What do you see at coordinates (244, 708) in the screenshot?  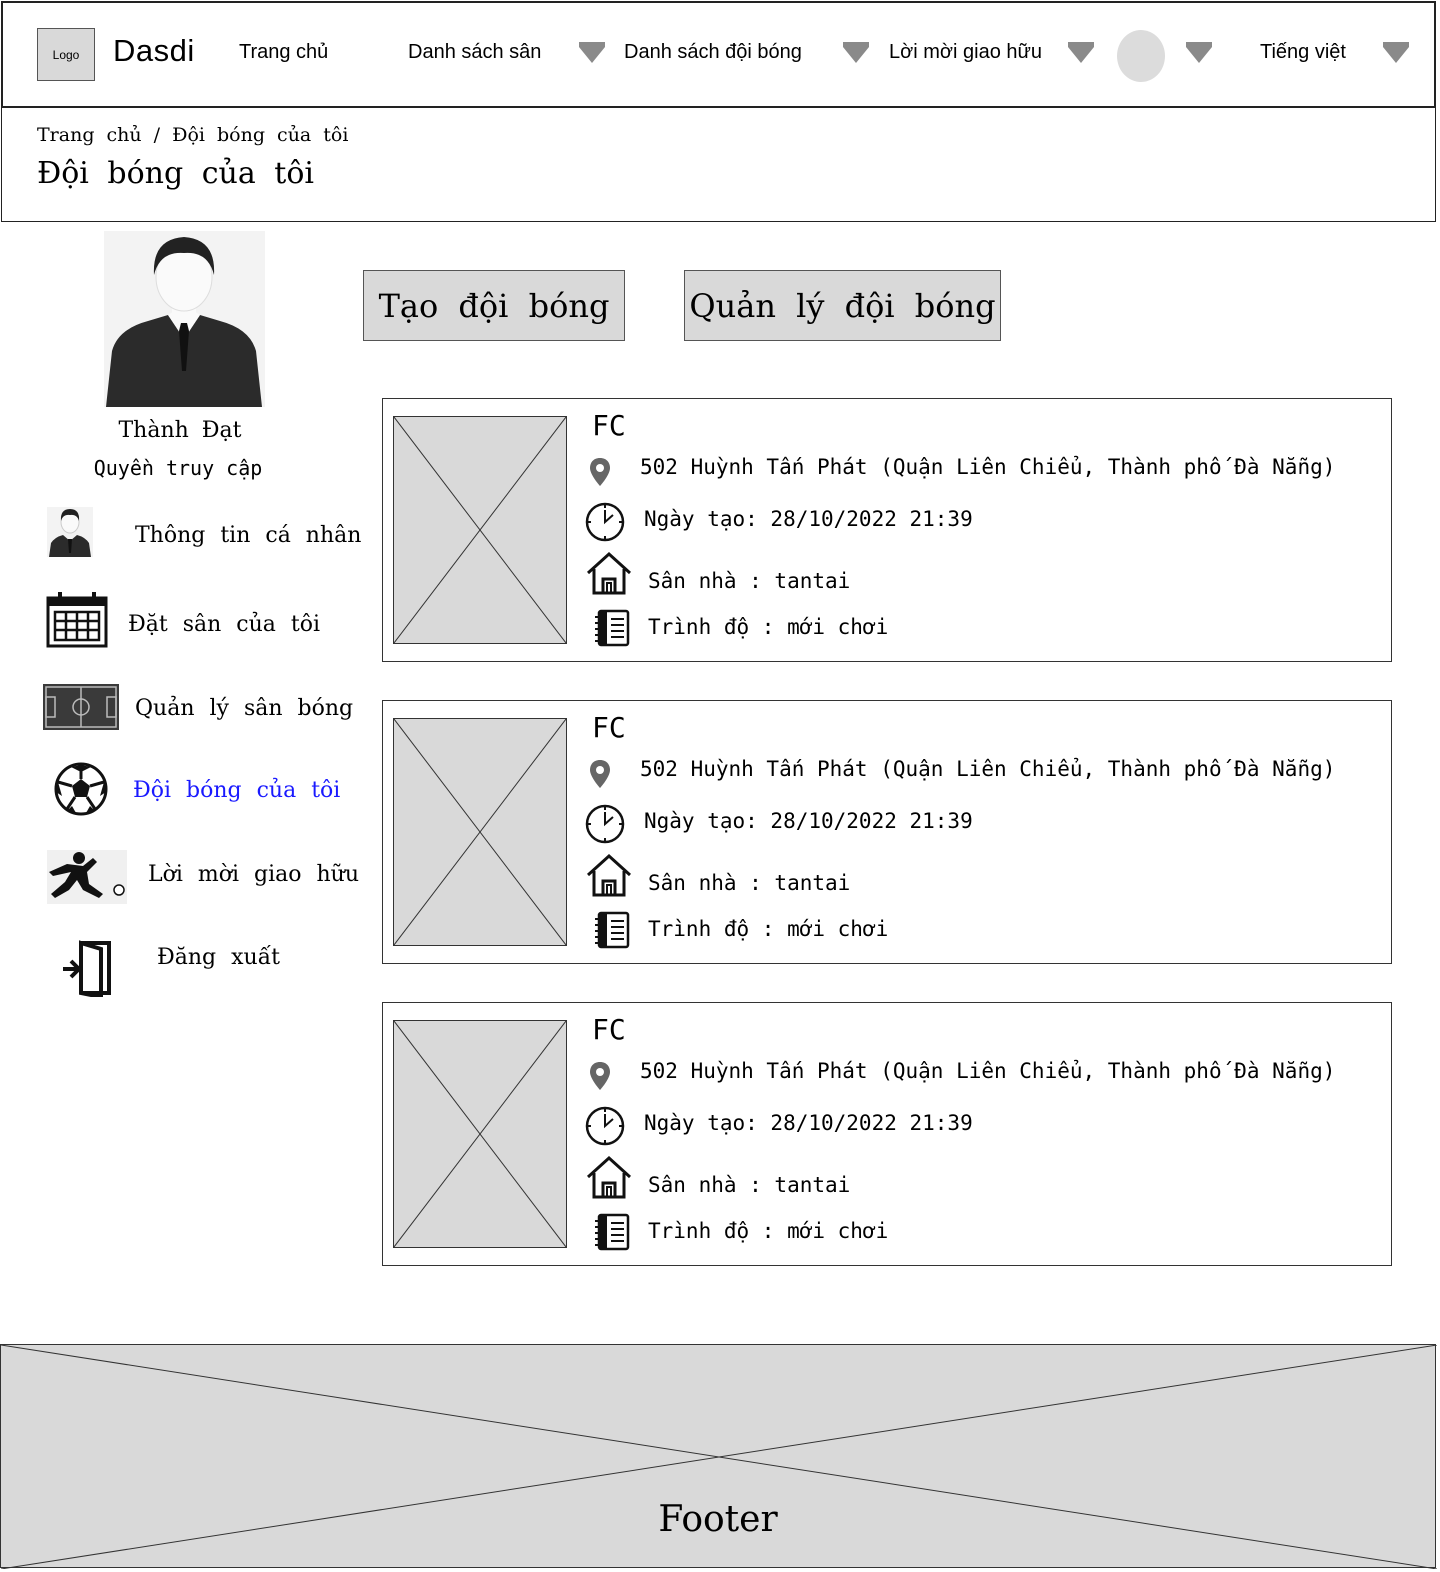 I see `sidebar-item-label: Quản lý sân bóng` at bounding box center [244, 708].